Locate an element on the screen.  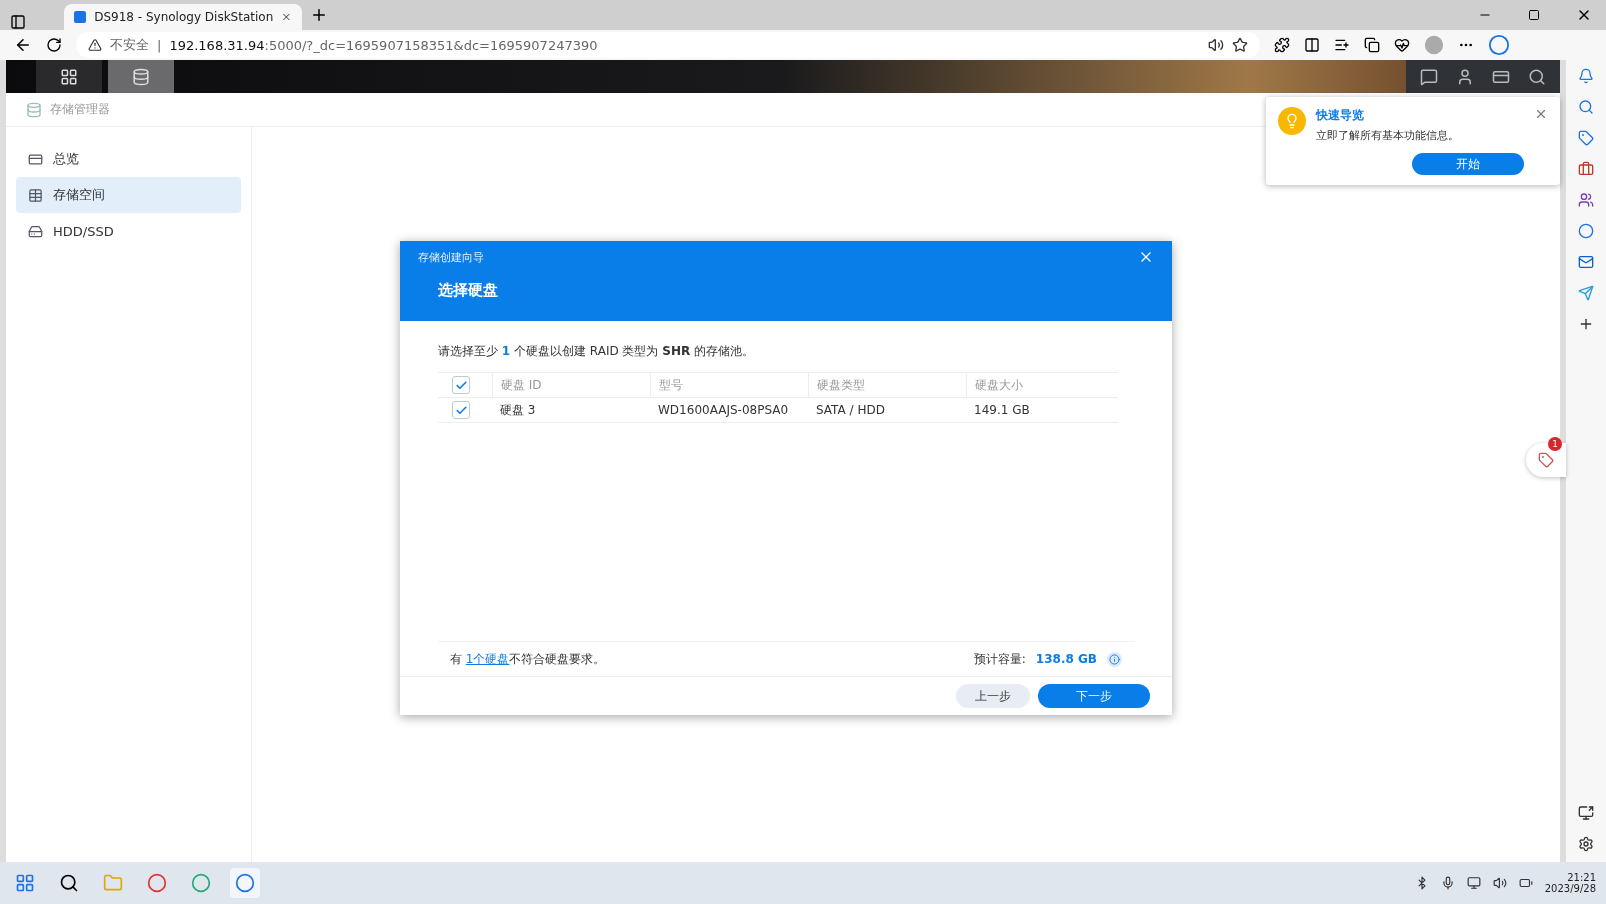
table-cell: WD1600AAJS-08PSA0 is located at coordinates (729, 410).